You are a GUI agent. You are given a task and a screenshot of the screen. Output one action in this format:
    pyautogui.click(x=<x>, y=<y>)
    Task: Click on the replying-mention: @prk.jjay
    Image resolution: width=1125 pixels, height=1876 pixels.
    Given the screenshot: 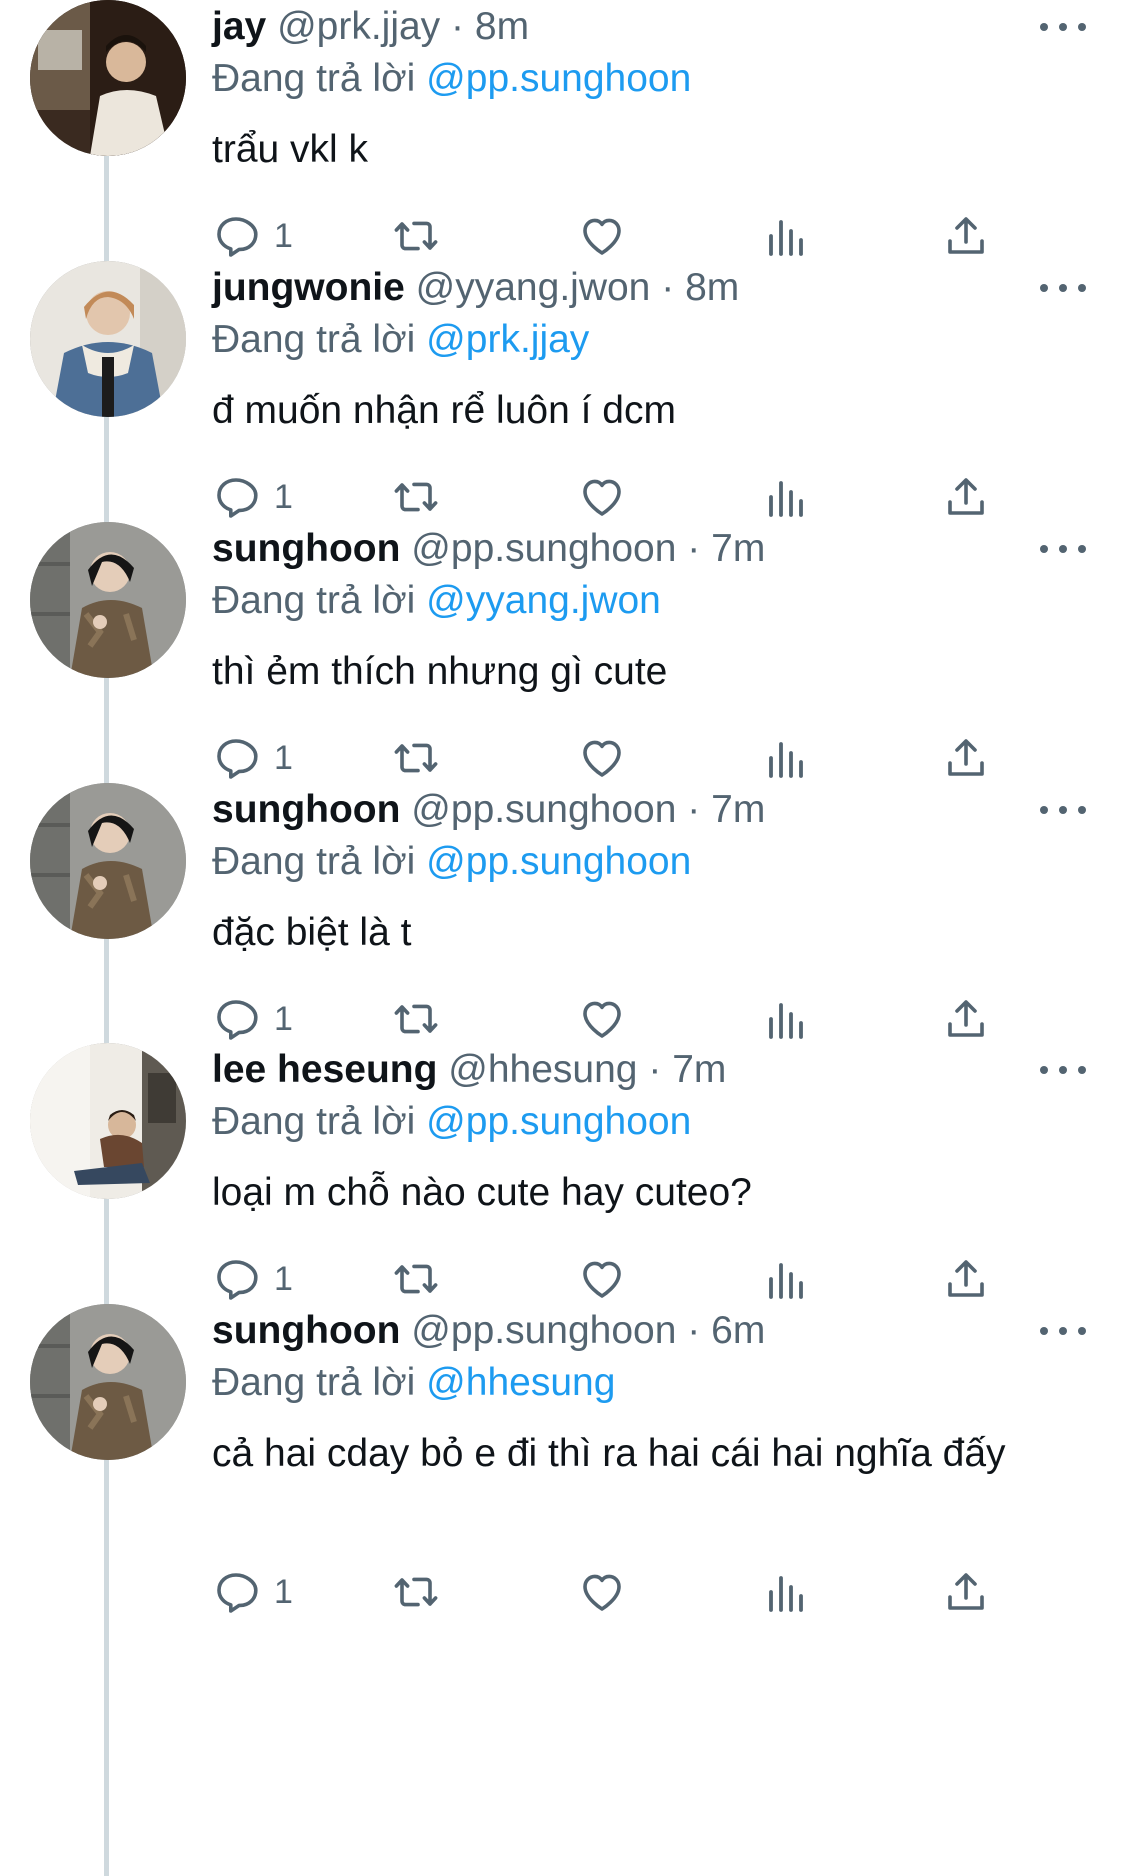 What is the action you would take?
    pyautogui.click(x=507, y=339)
    